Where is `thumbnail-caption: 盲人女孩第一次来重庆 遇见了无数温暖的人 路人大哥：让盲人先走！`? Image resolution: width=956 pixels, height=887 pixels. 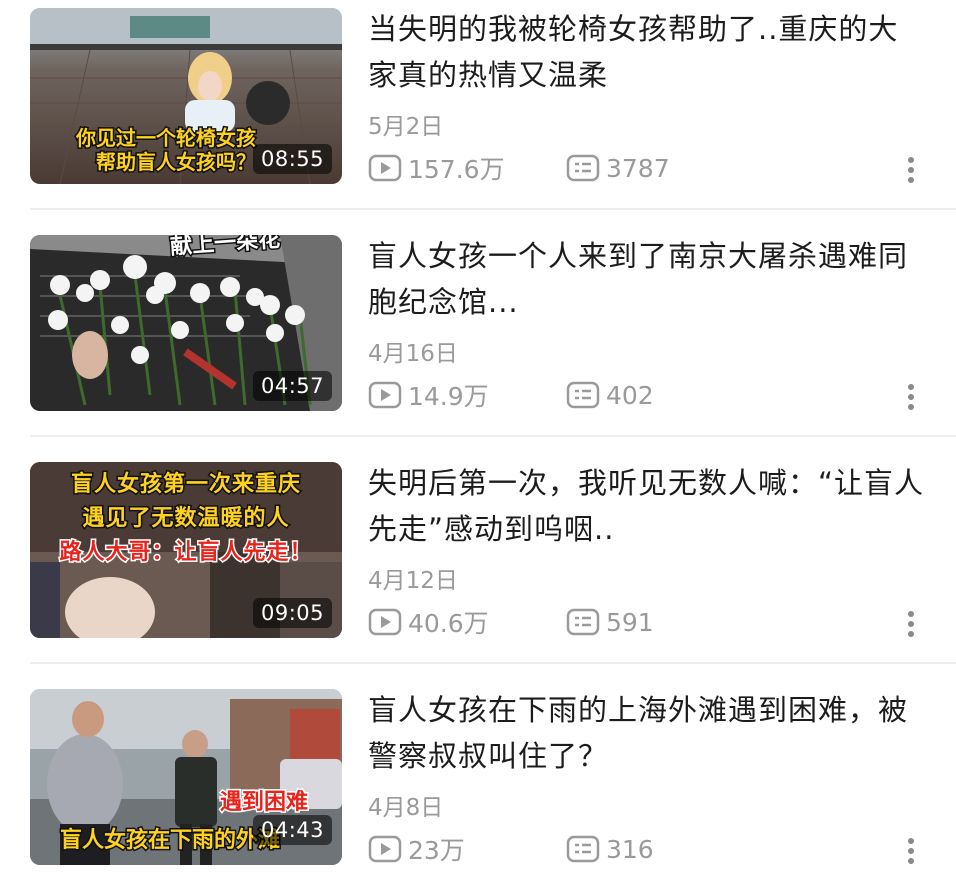
thumbnail-caption: 盲人女孩第一次来重庆 遇见了无数温暖的人 路人大哥：让盲人先走！ is located at coordinates (185, 519).